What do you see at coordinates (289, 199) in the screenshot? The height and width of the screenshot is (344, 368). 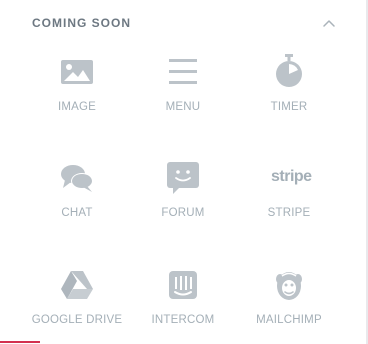 I see `widget-stripe: stripe STRIPE` at bounding box center [289, 199].